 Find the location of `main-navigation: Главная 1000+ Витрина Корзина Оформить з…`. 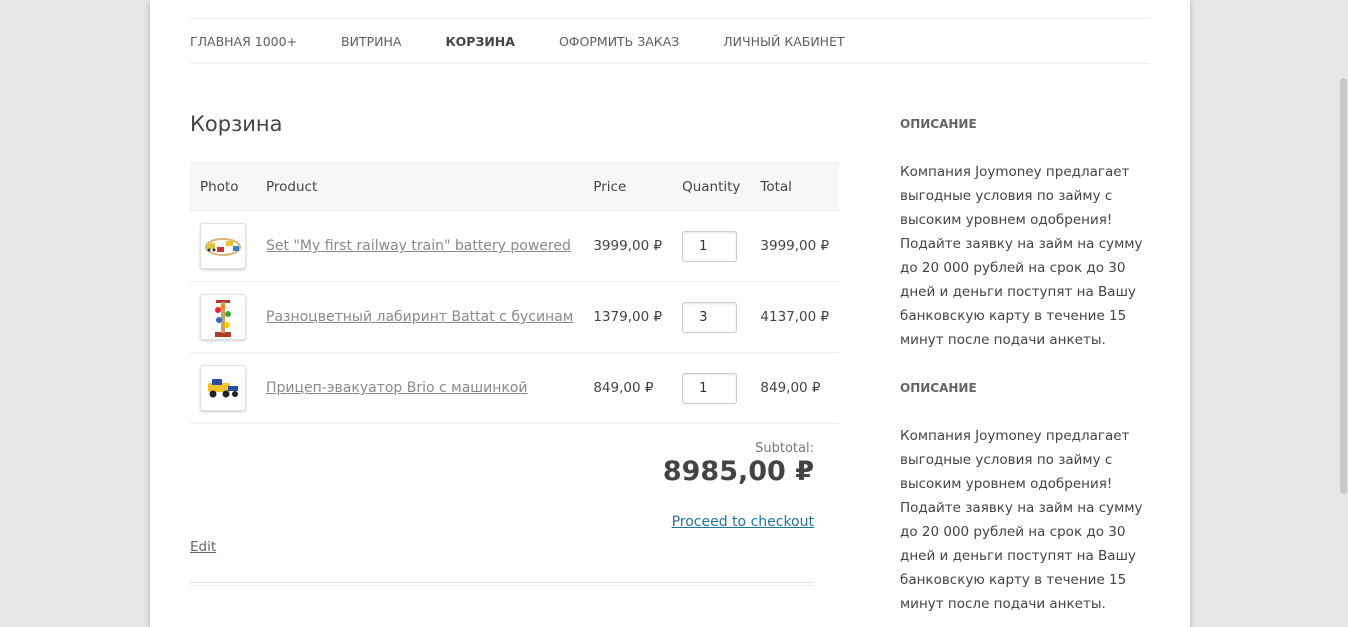

main-navigation: Главная 1000+ Витрина Корзина Оформить з… is located at coordinates (670, 41).